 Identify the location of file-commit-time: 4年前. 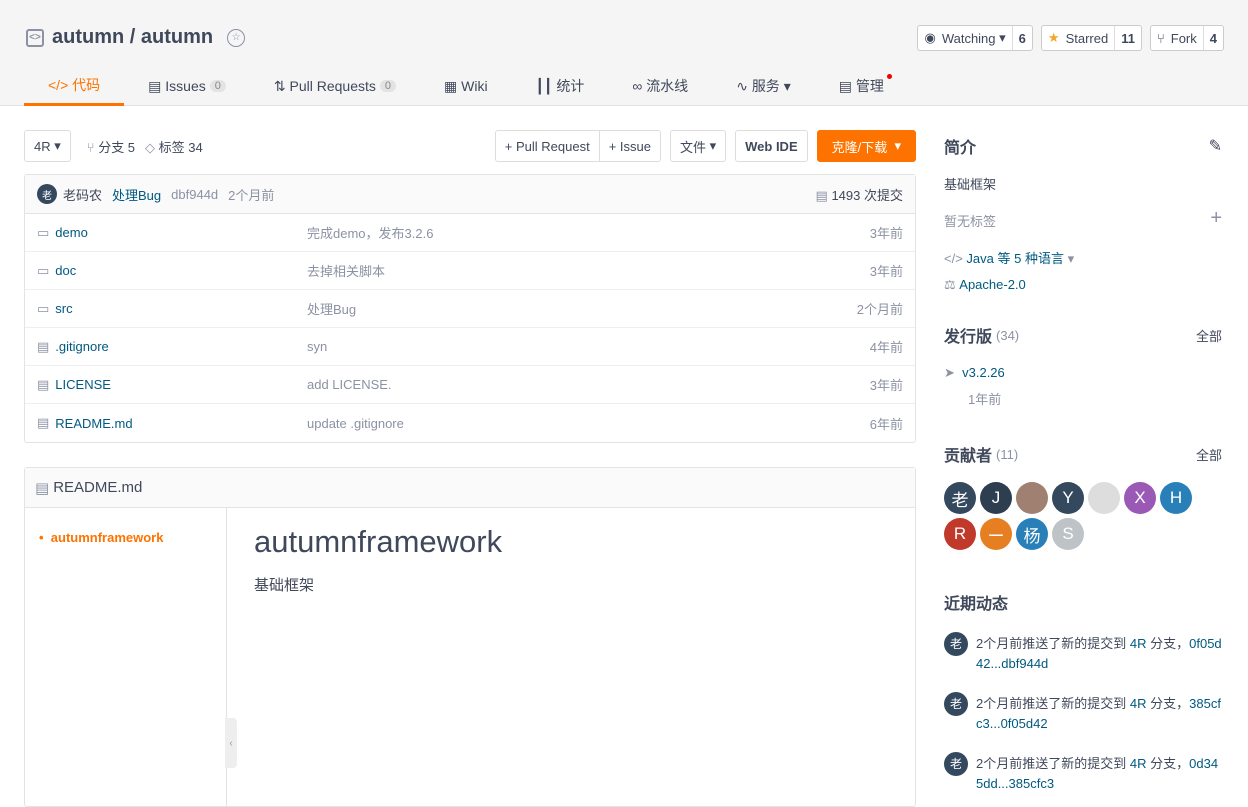
(886, 347).